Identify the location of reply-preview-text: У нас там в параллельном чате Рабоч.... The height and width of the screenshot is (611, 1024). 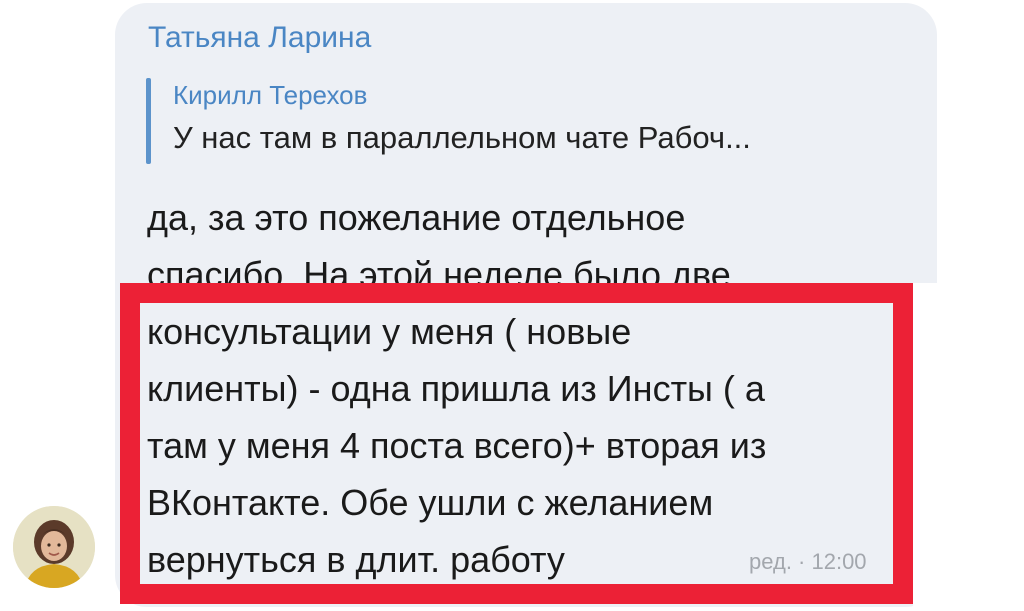
(462, 138).